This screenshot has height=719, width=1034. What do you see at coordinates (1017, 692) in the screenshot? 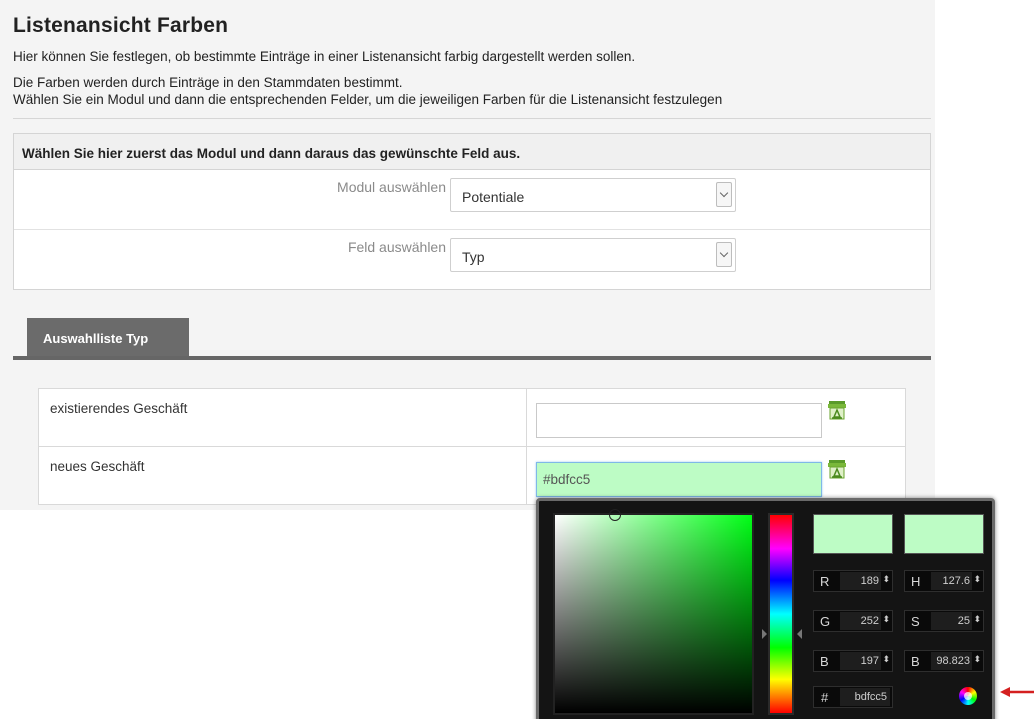
I see `annotation-arrow-icon` at bounding box center [1017, 692].